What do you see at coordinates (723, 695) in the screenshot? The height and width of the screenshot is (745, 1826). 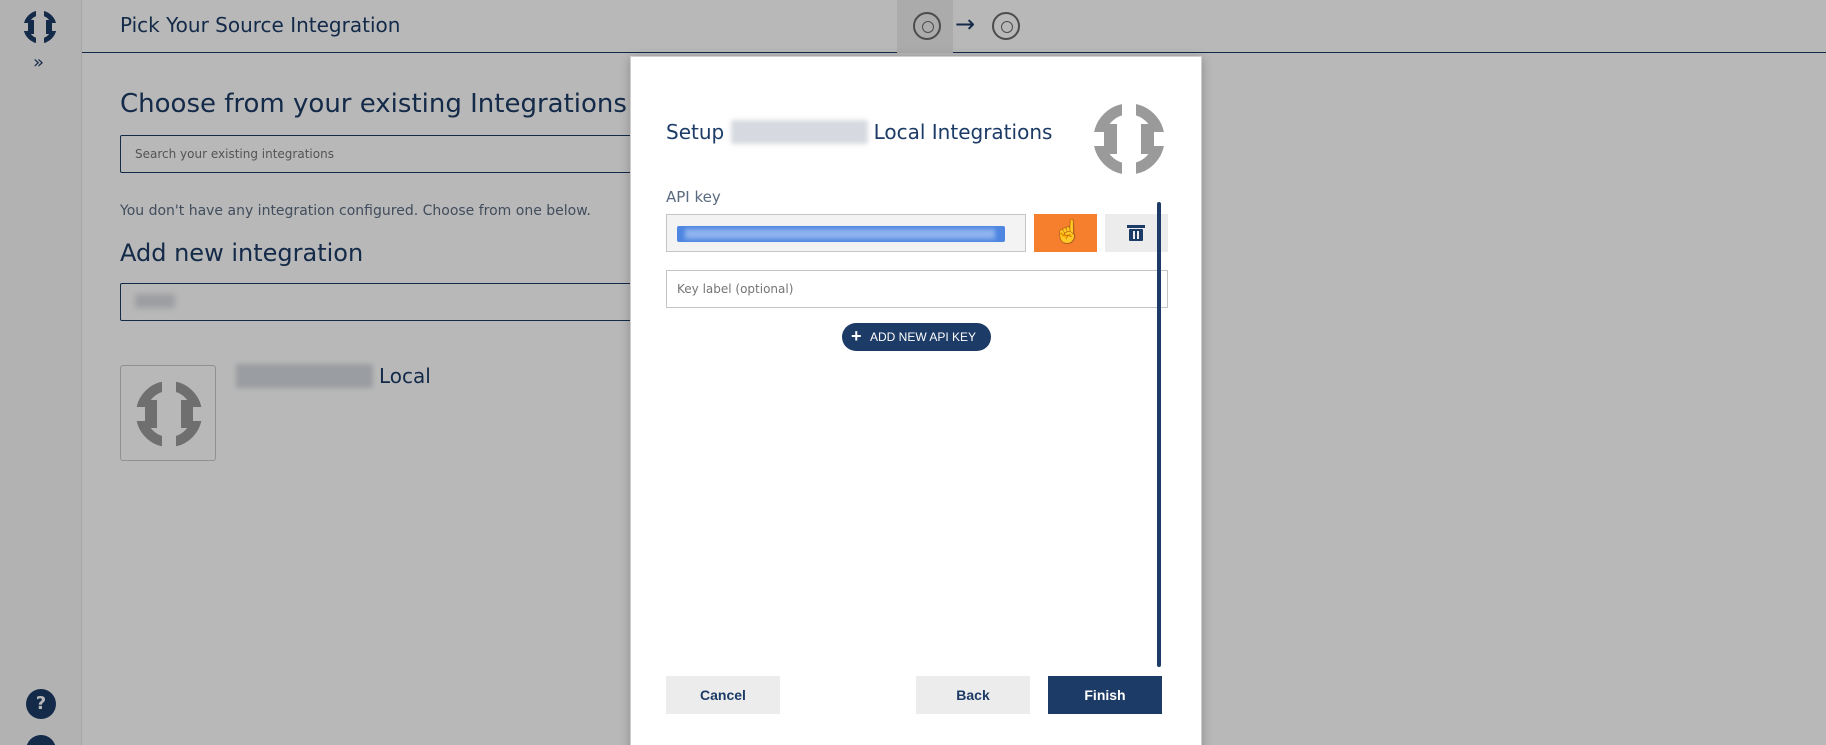 I see `cancel-button: Cancel` at bounding box center [723, 695].